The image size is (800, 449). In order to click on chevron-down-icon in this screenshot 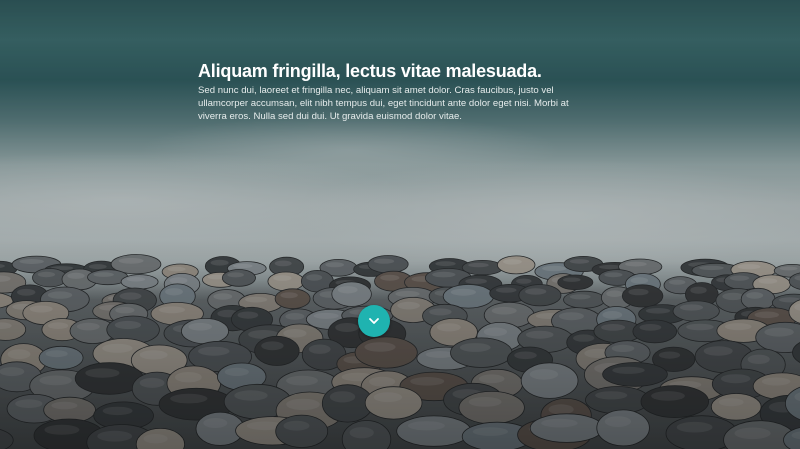, I will do `click(374, 321)`.